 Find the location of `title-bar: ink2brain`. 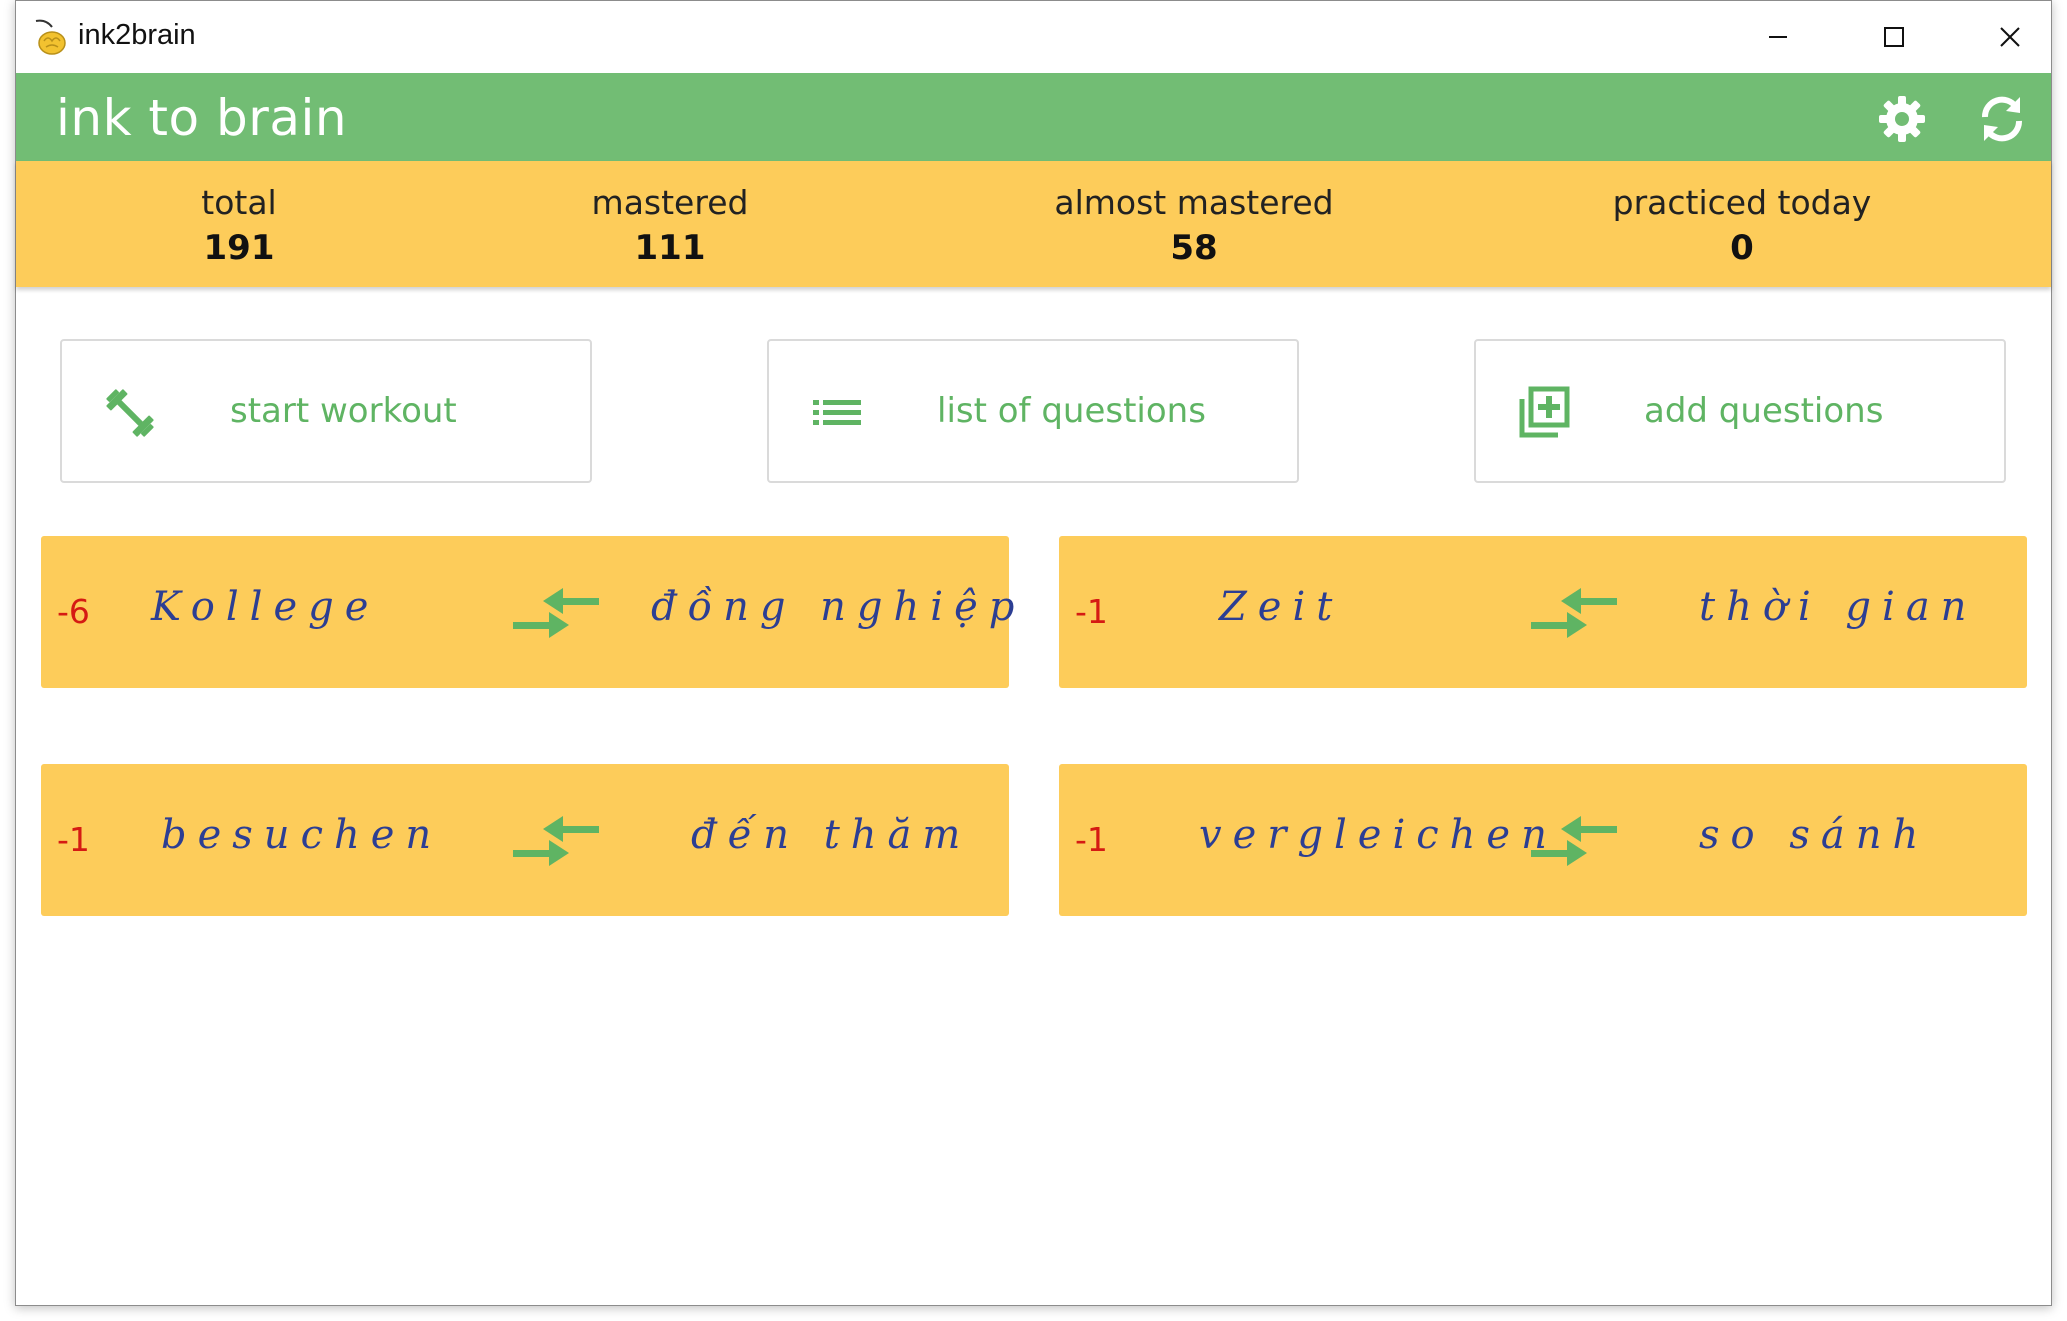

title-bar: ink2brain is located at coordinates (1033, 37).